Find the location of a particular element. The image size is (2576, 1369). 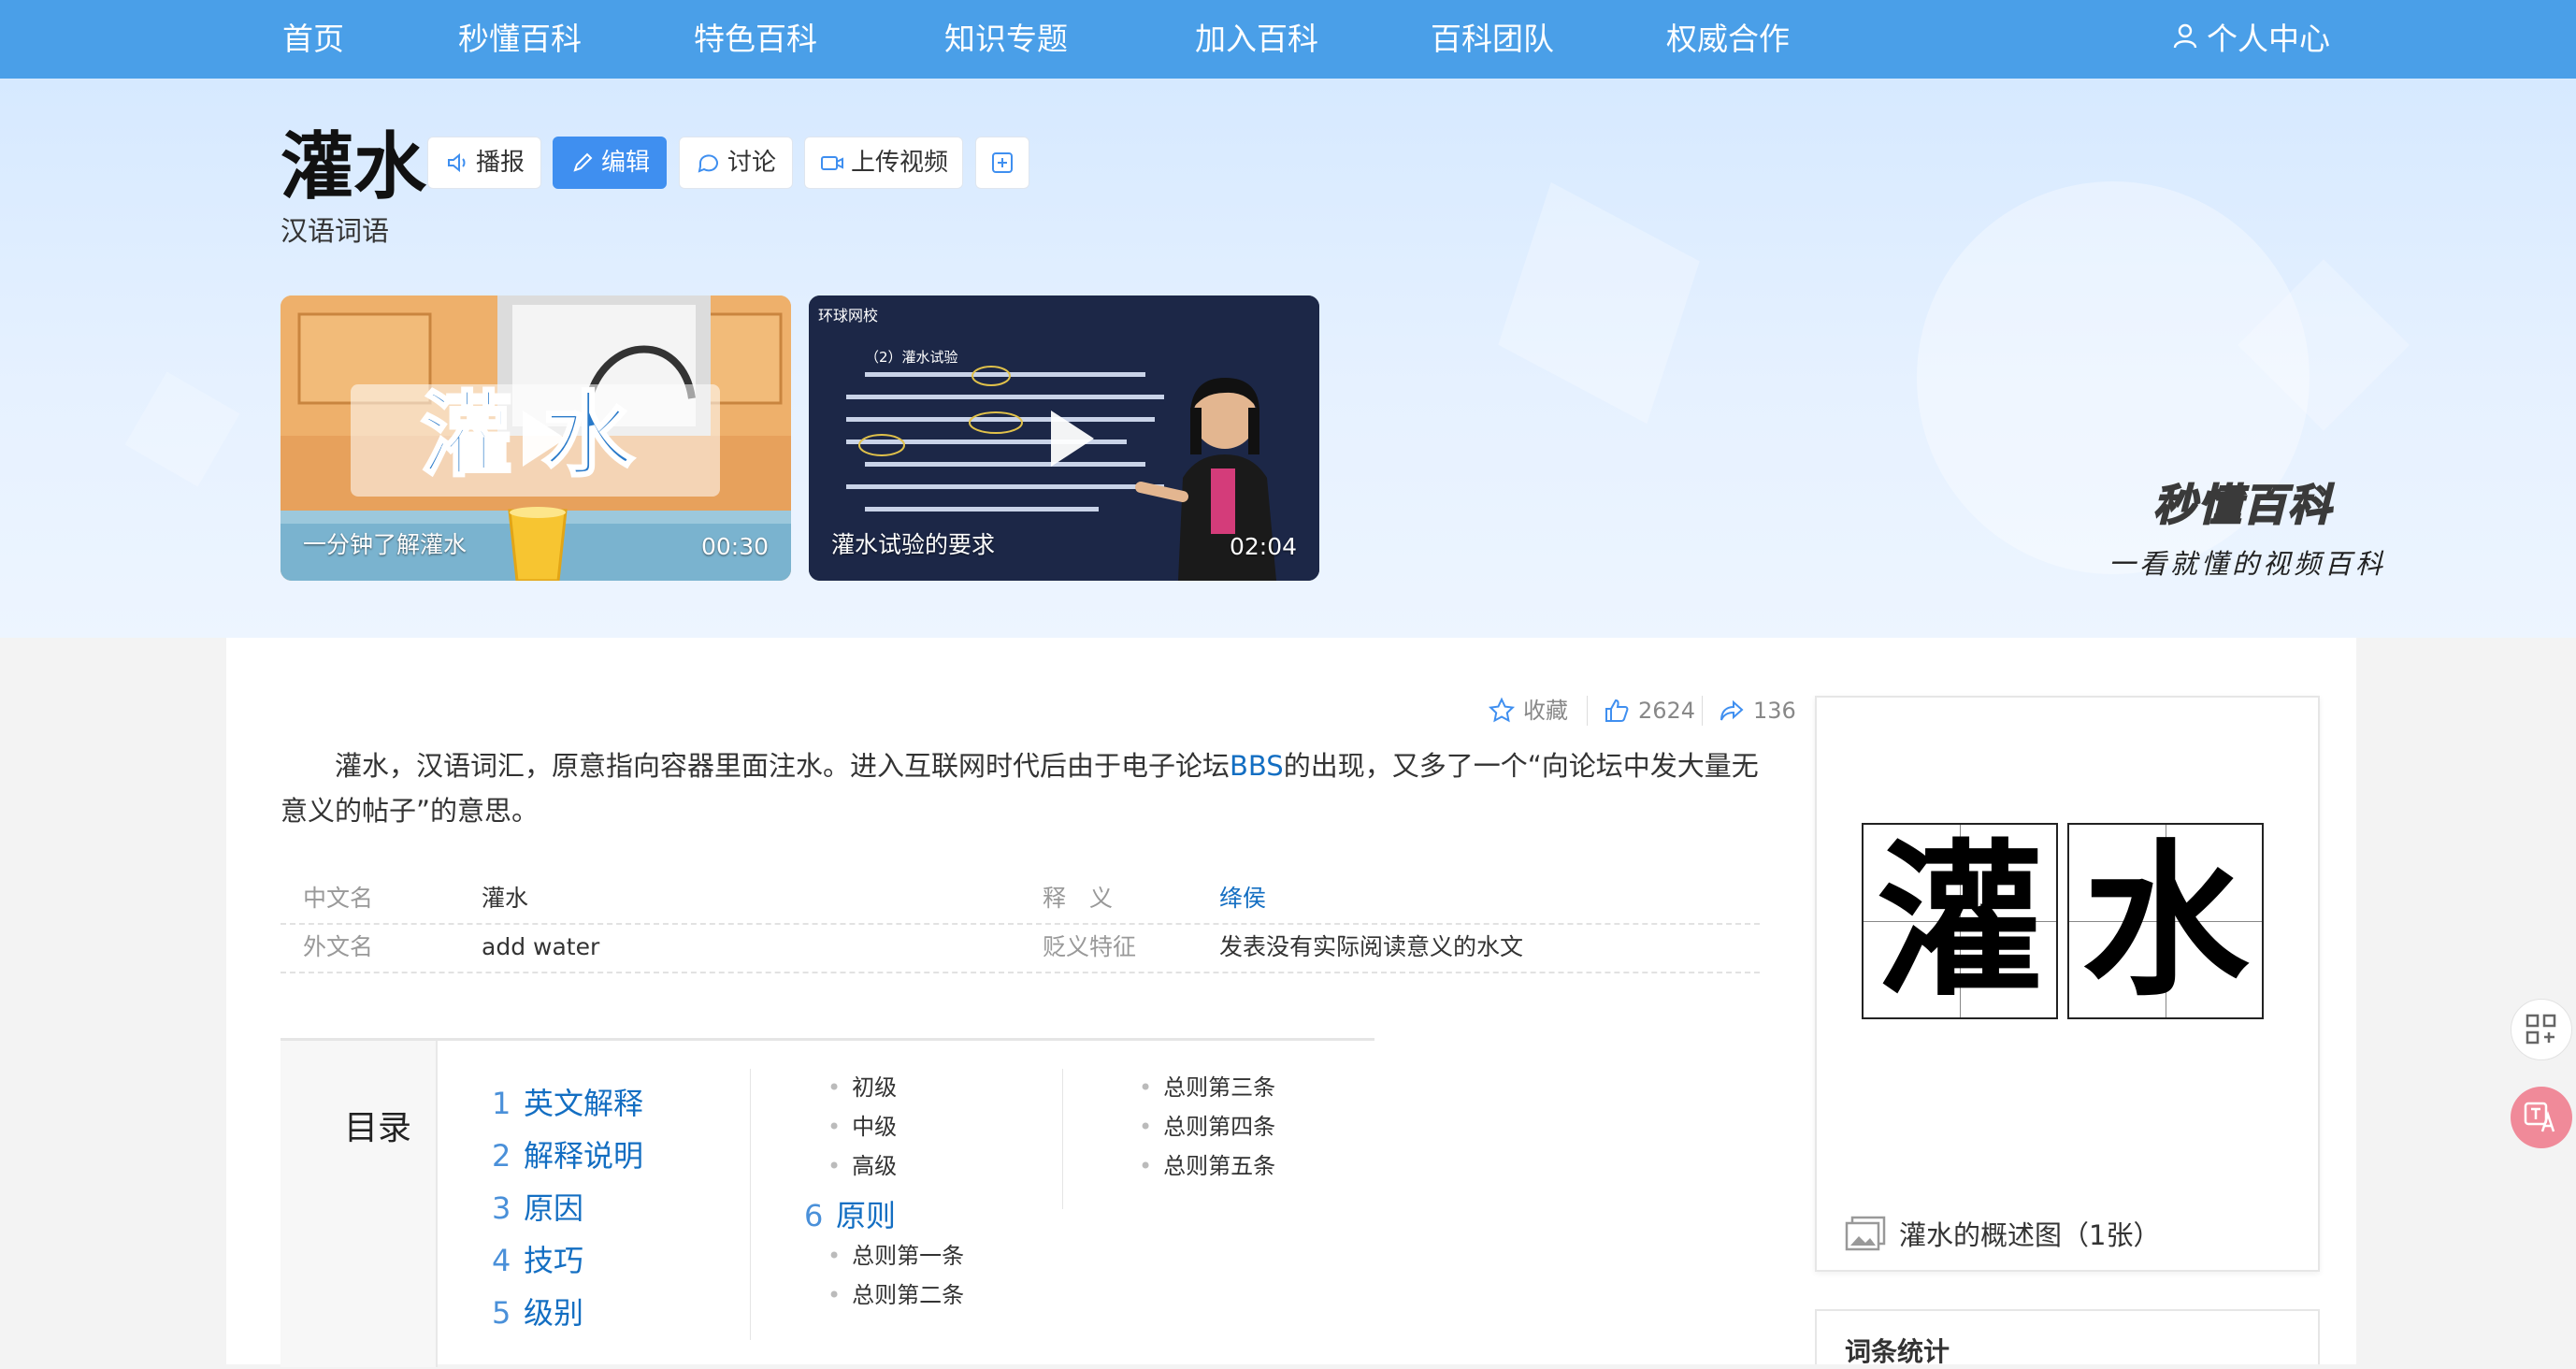

brand-logo: 秒懂百科 一看就懂的视频百科 is located at coordinates (2248, 526).